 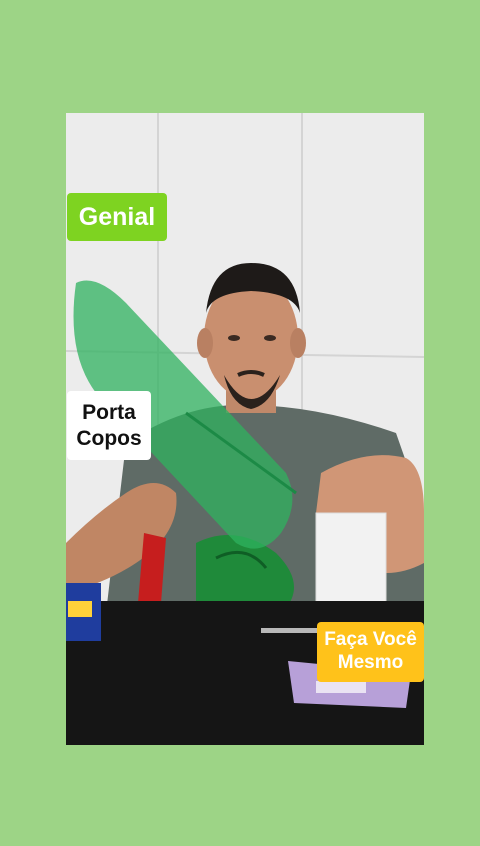 What do you see at coordinates (370, 640) in the screenshot?
I see `faca-label-line1: Faça Você` at bounding box center [370, 640].